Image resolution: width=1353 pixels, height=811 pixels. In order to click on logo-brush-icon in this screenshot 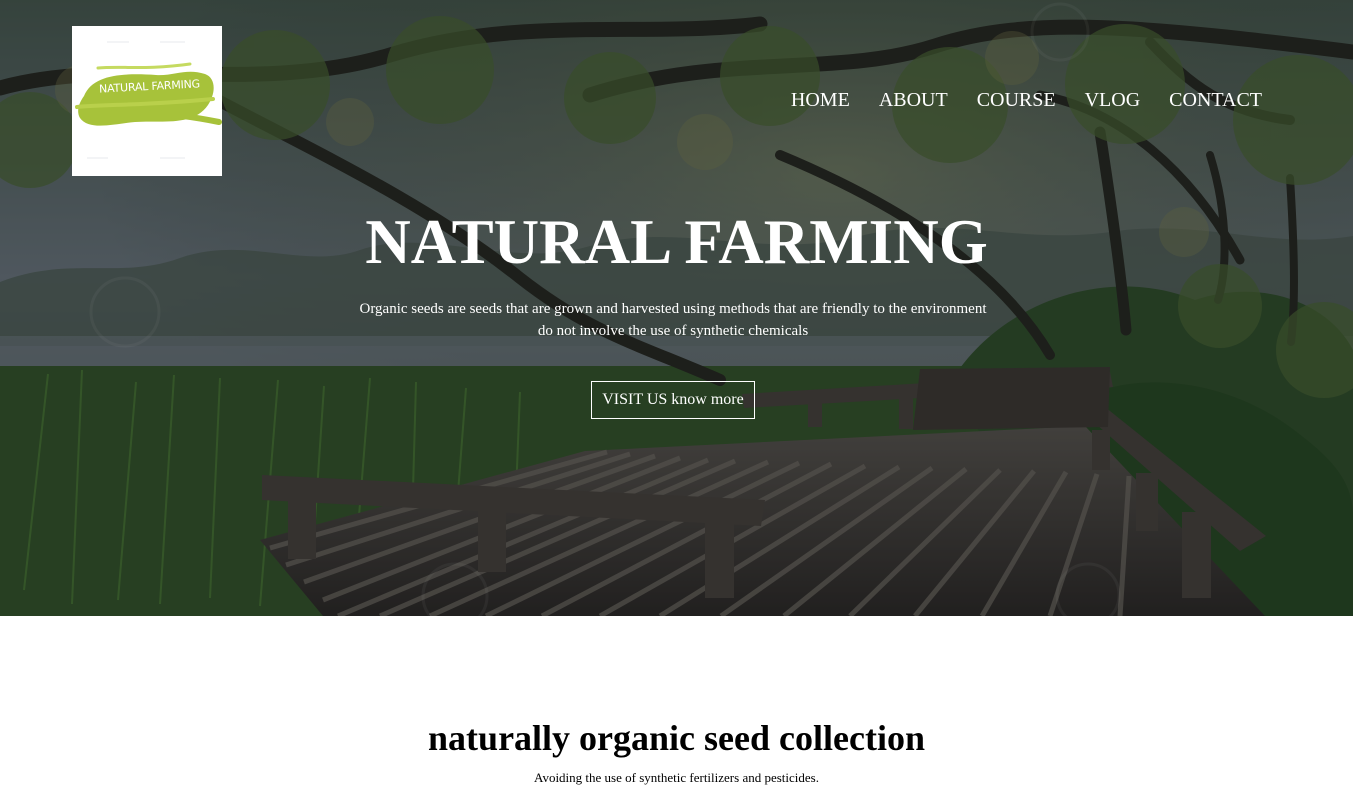, I will do `click(148, 100)`.